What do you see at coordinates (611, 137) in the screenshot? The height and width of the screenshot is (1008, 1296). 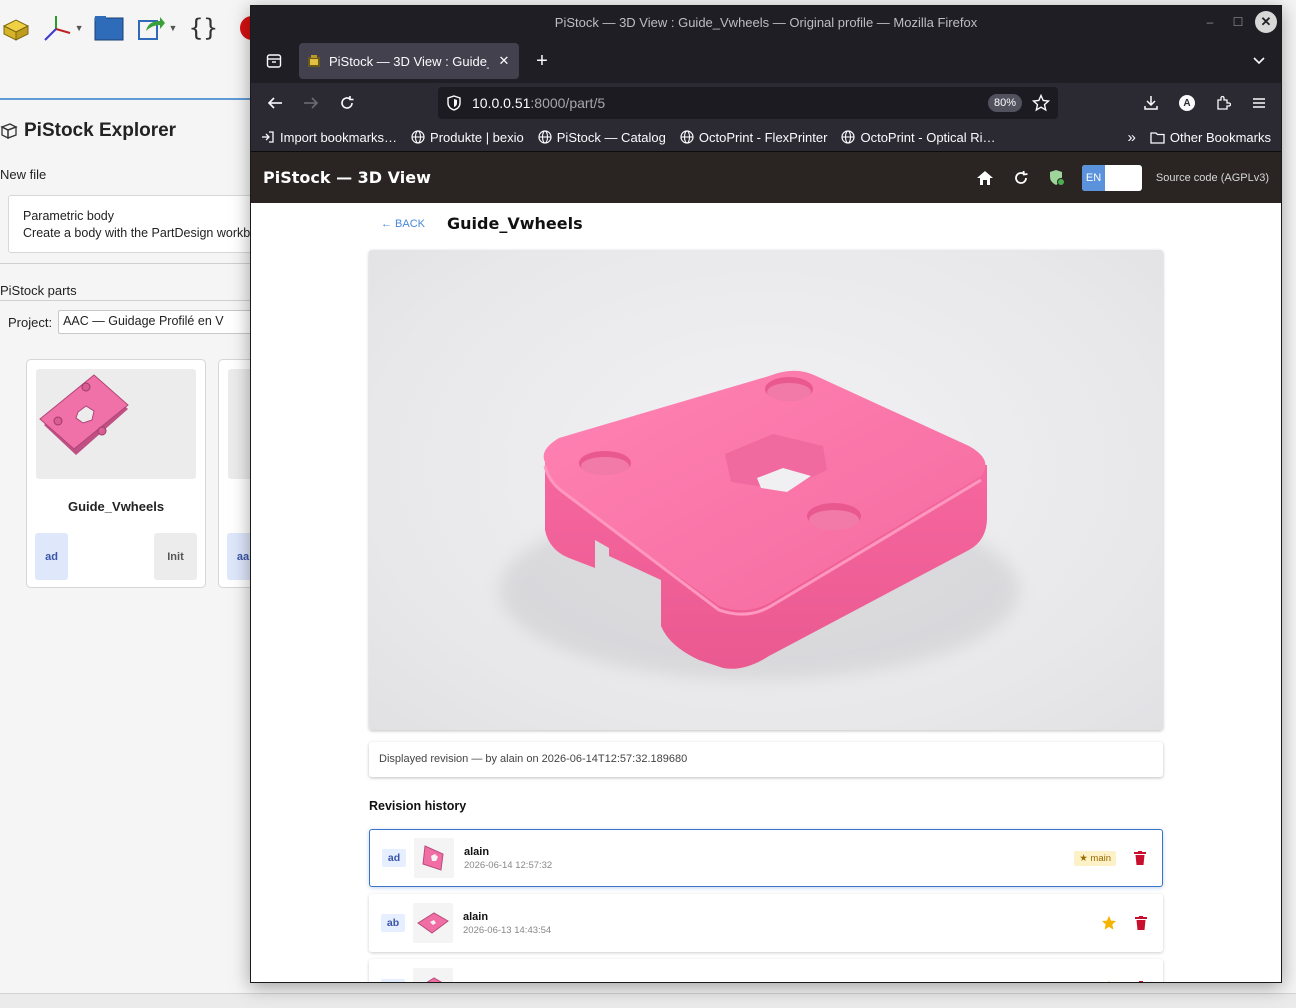 I see `bookmark-label: PiStock — Catalog` at bounding box center [611, 137].